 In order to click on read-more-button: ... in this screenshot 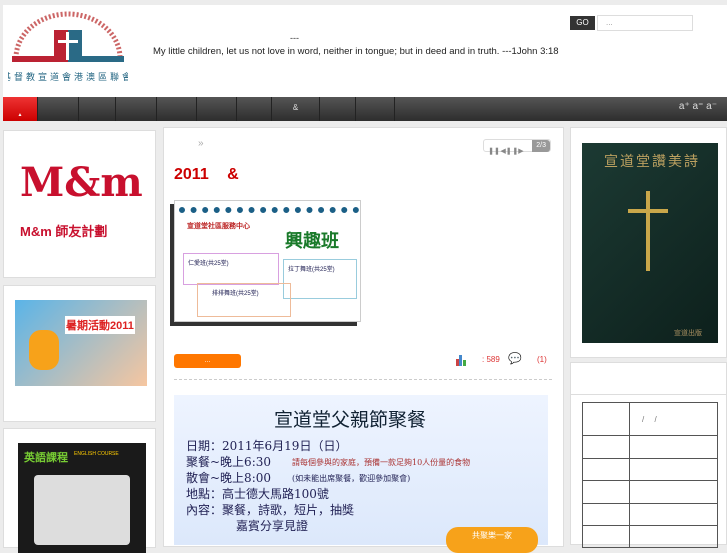, I will do `click(207, 361)`.